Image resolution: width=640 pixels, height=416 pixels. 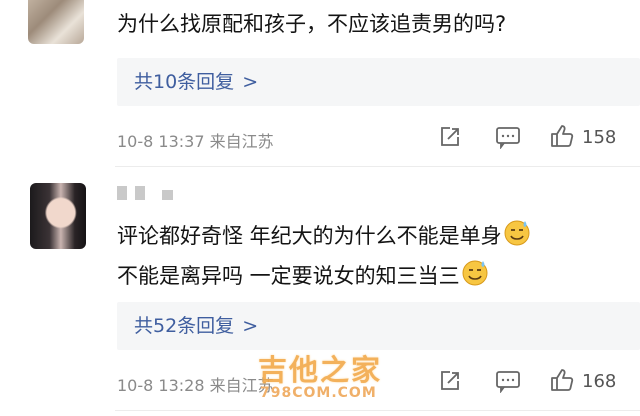 What do you see at coordinates (312, 24) in the screenshot?
I see `comment-text: 为什么找原配和孩子，不应该追责男的吗?` at bounding box center [312, 24].